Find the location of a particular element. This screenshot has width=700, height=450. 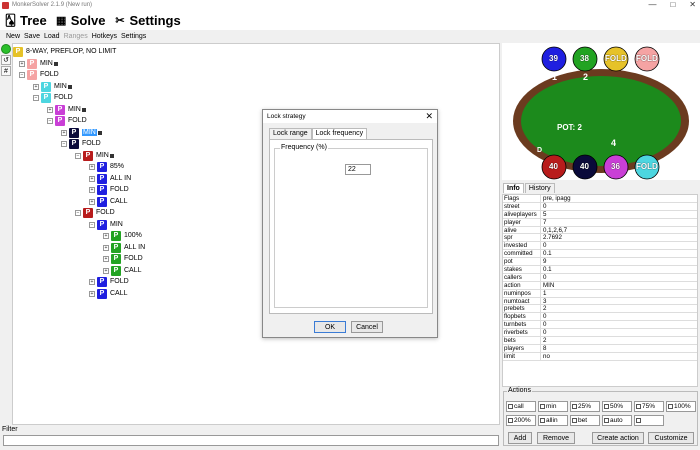

info-key: action is located at coordinates (522, 285).